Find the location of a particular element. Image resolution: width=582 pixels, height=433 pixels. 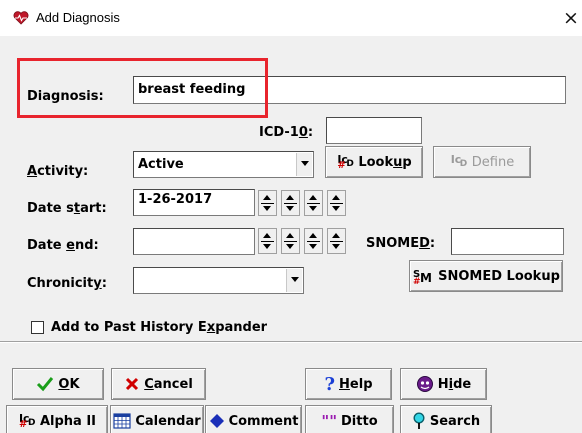

chronicity-label-text: Chronicit is located at coordinates (60, 283).